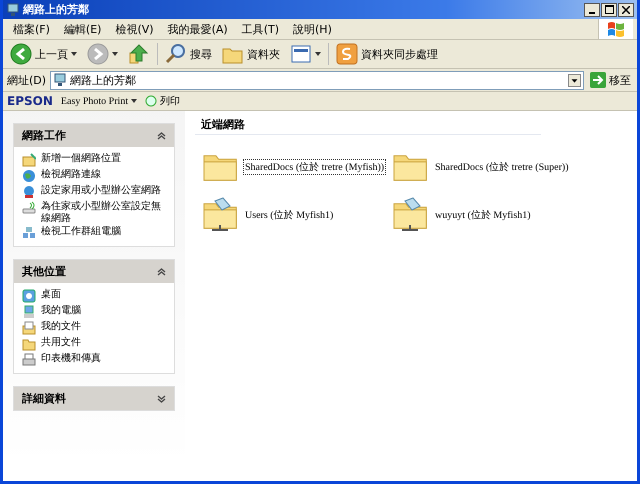 This screenshot has width=640, height=484. I want to click on print-button: 列印, so click(162, 101).